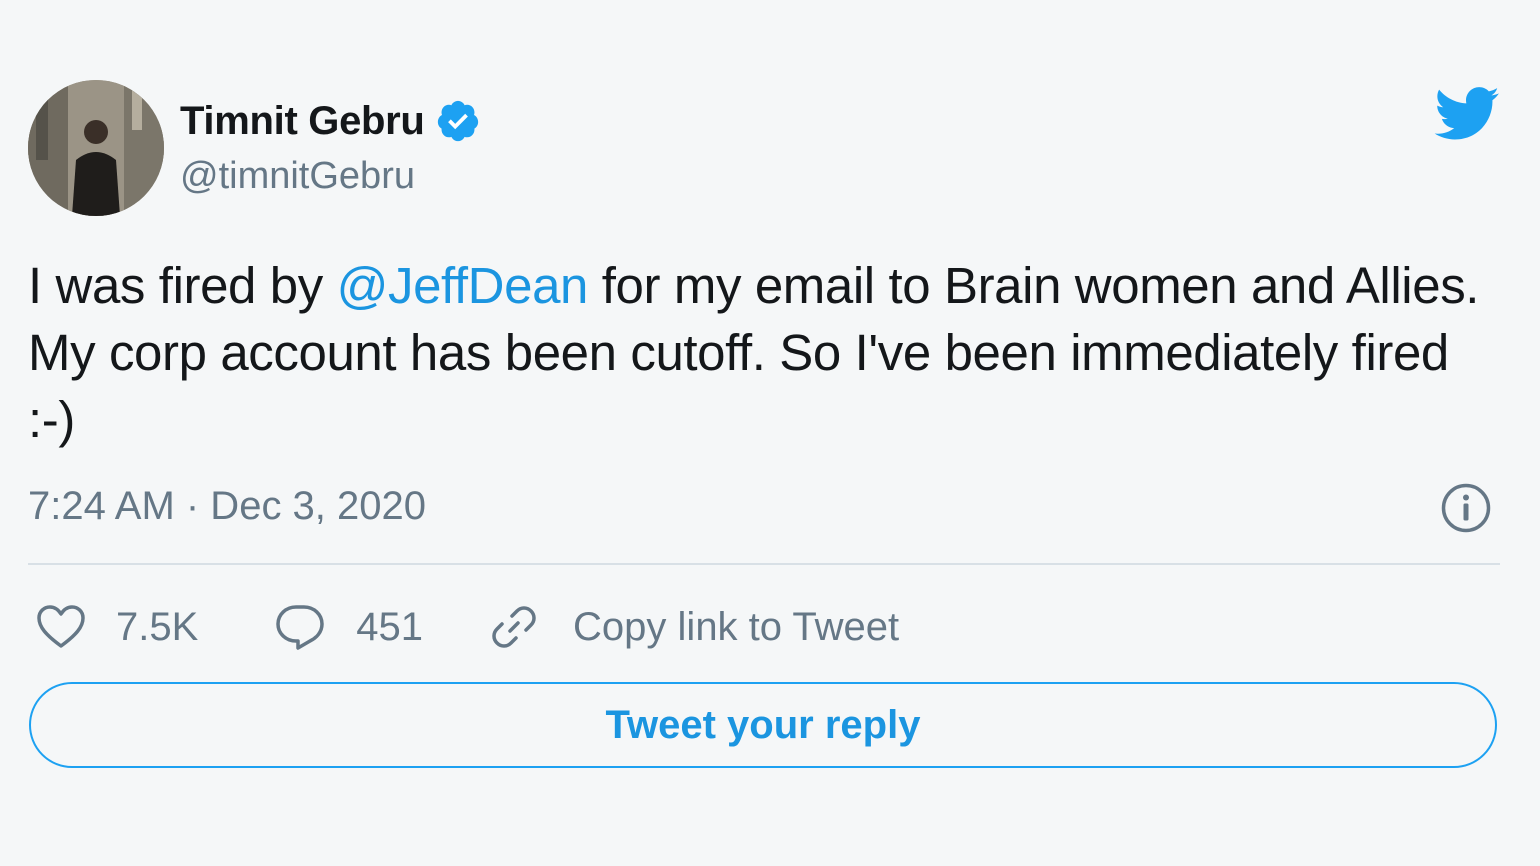  What do you see at coordinates (302, 121) in the screenshot?
I see `author-name: Timnit Gebru` at bounding box center [302, 121].